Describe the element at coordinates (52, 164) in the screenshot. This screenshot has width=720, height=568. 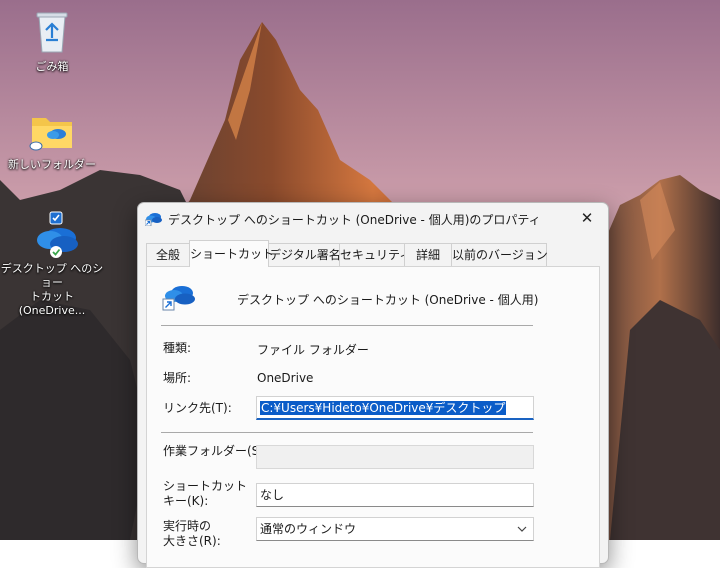
I see `desktop-icon-label: 新しいフォルダー` at that location.